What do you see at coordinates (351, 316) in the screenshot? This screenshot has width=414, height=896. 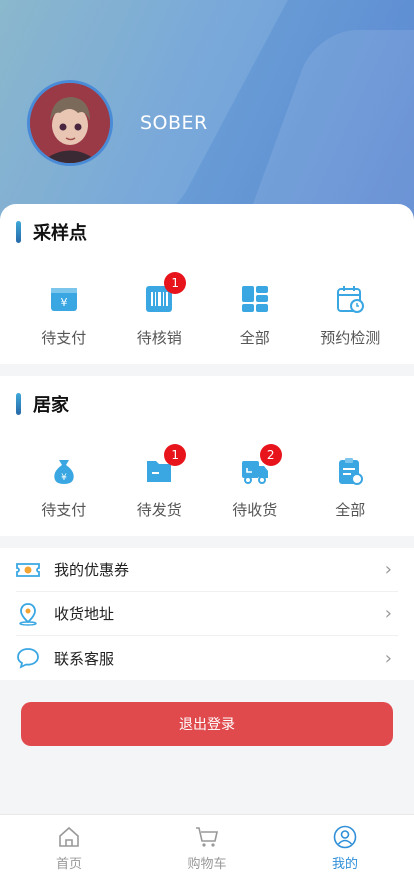 I see `sampling-item-book-test: 预约检测` at bounding box center [351, 316].